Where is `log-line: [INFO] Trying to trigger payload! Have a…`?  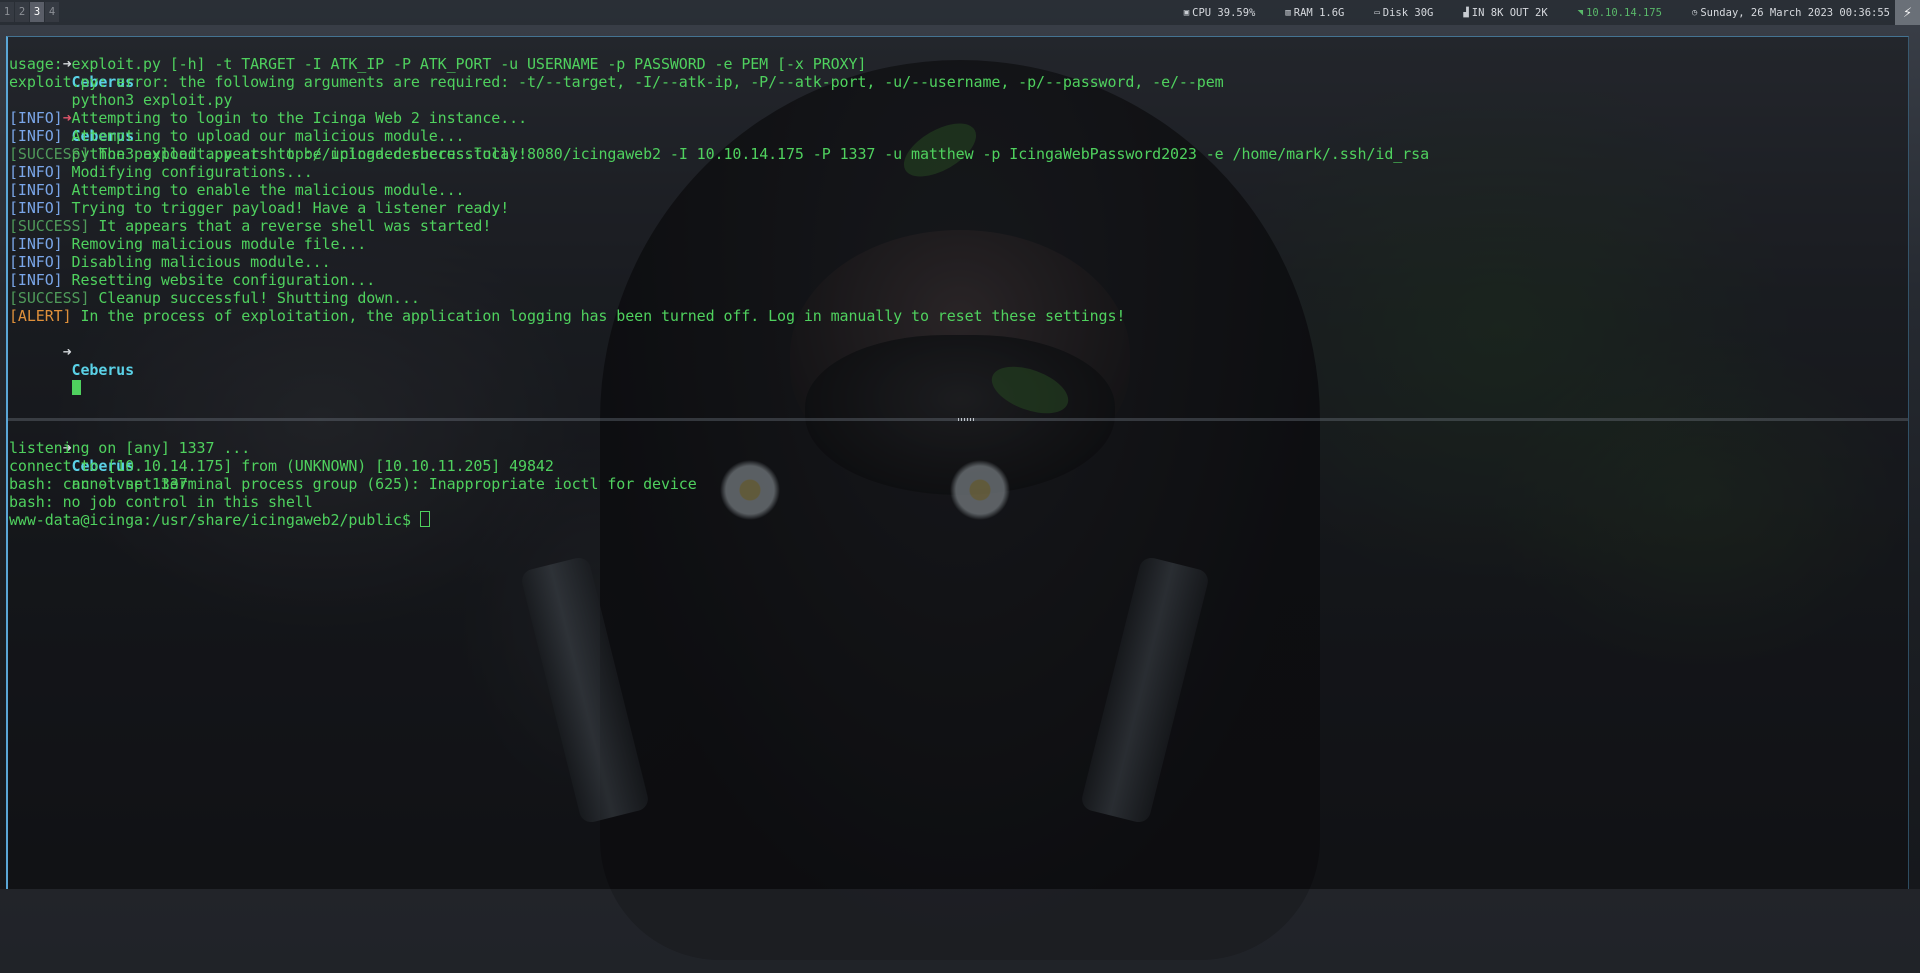
log-line: [INFO] Trying to trigger payload! Have a… is located at coordinates (958, 208).